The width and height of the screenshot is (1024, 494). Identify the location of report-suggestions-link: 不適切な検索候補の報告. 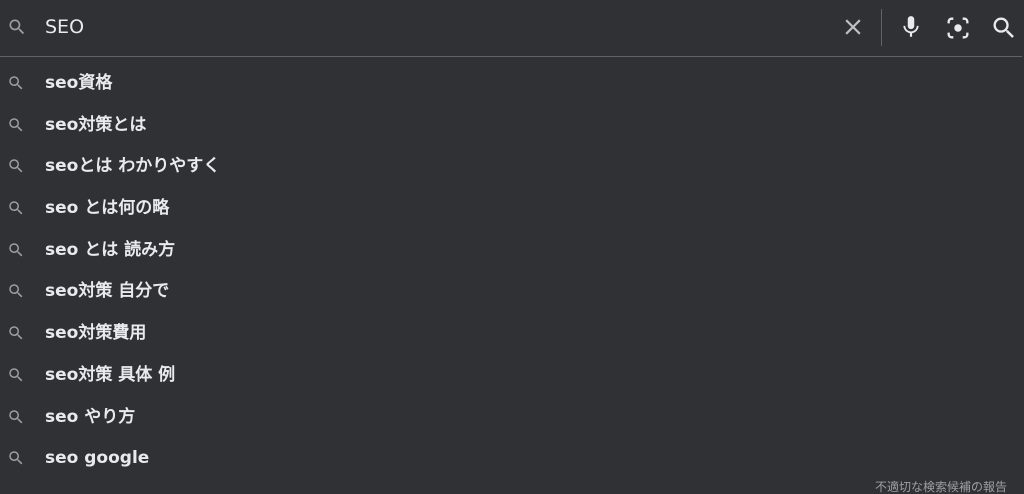
(941, 487).